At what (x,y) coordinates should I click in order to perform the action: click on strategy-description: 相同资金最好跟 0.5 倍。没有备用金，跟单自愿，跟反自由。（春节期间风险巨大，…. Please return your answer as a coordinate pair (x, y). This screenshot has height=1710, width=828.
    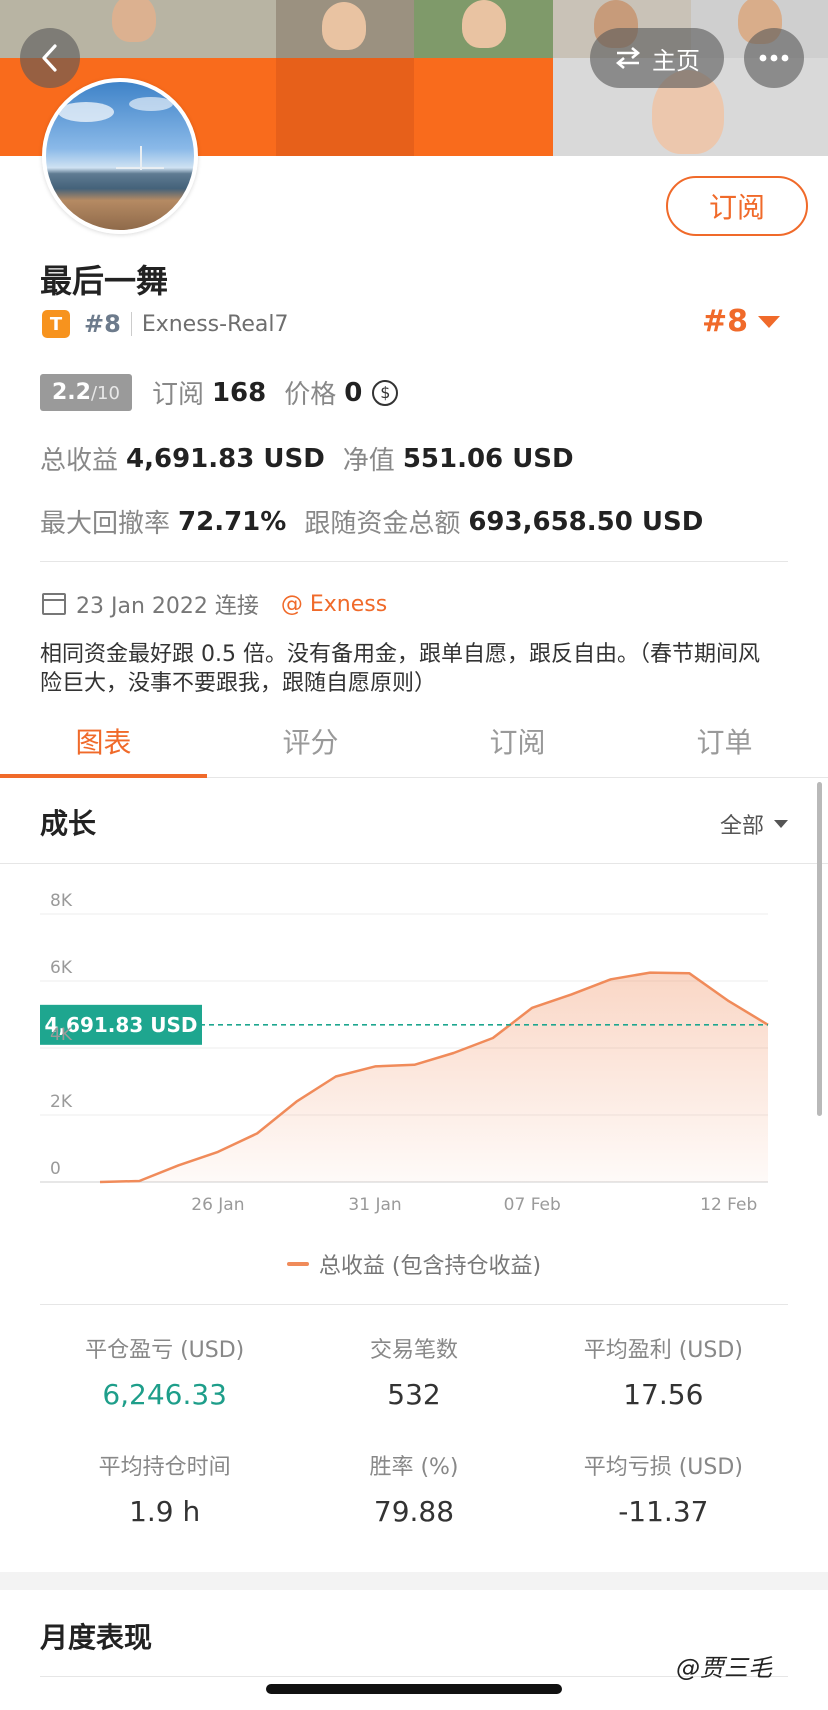
    Looking at the image, I should click on (400, 669).